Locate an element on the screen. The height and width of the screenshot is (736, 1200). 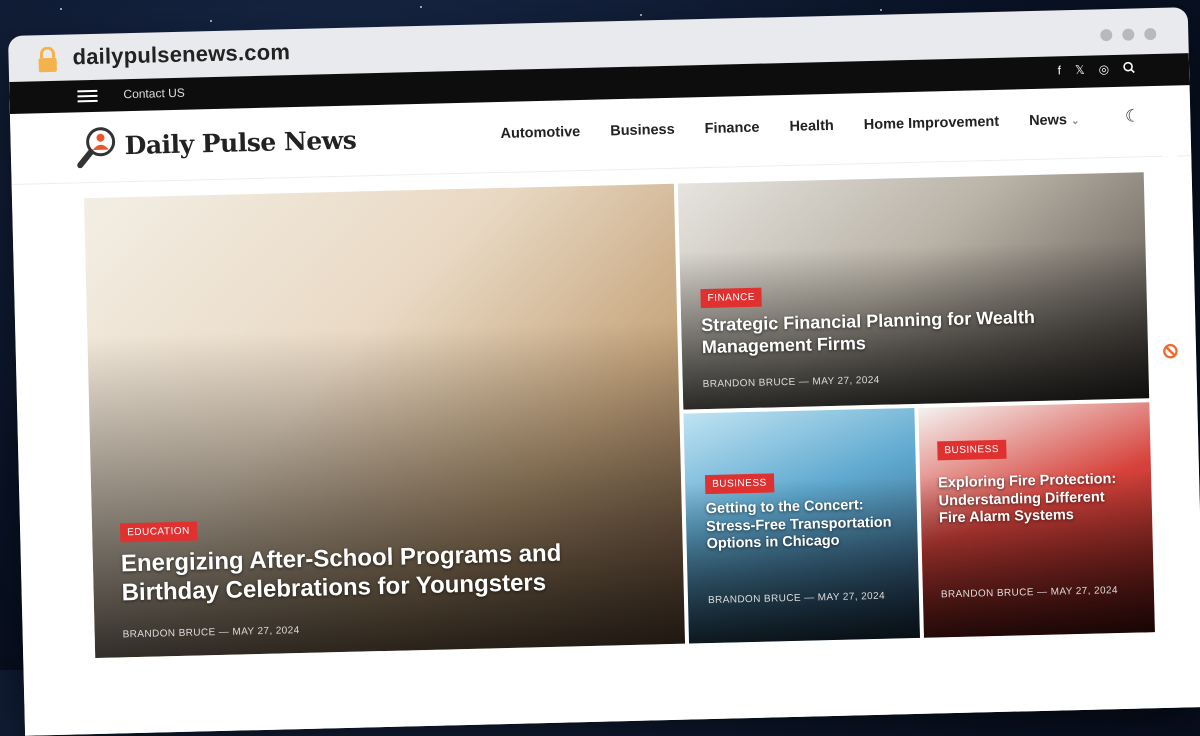
url-text: dailypulsenews.com is located at coordinates (181, 54).